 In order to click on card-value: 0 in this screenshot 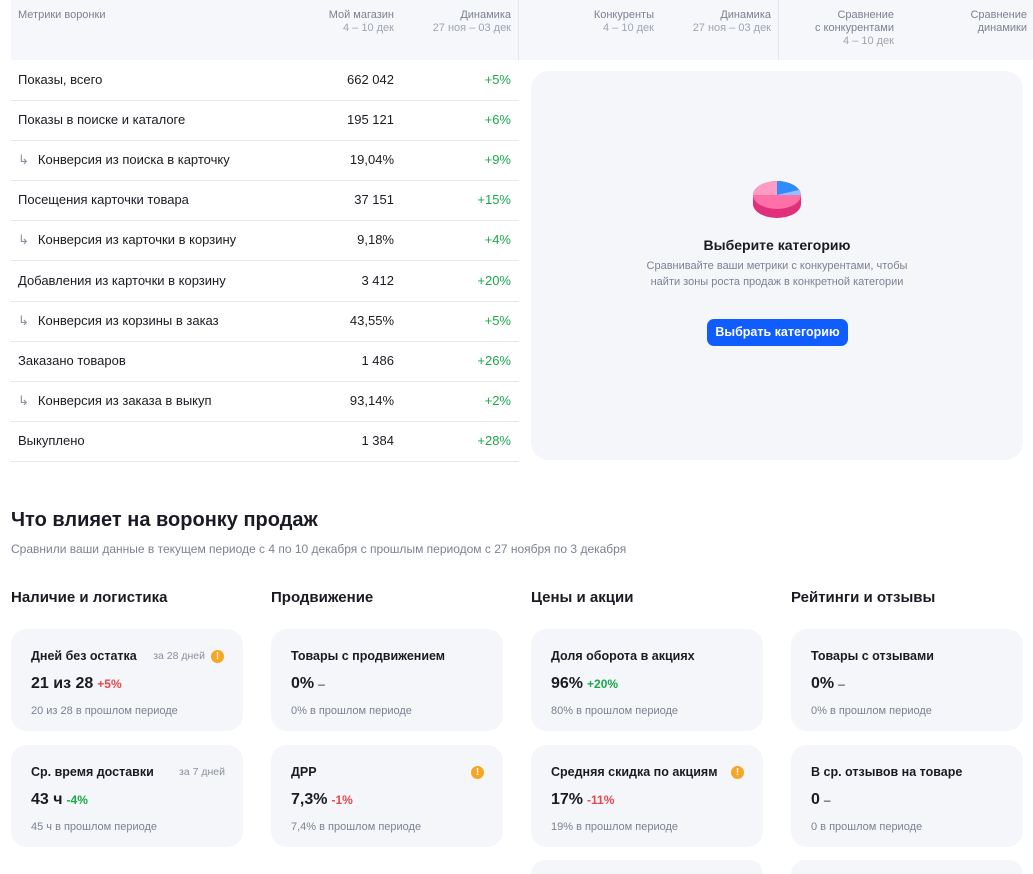, I will do `click(815, 799)`.